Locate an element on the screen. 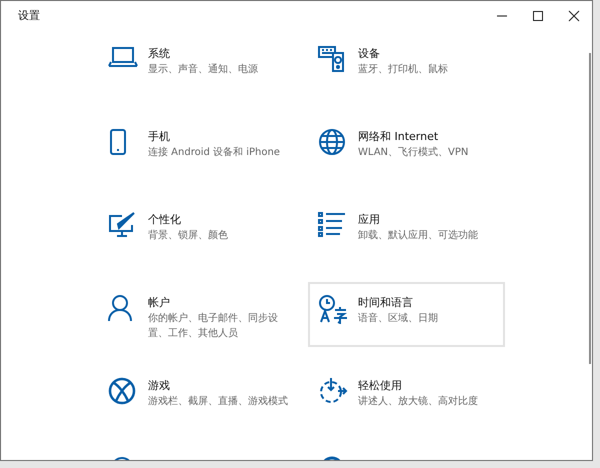  settings-tile: 手机 连接 Android 设备和 iPhone is located at coordinates (196, 148).